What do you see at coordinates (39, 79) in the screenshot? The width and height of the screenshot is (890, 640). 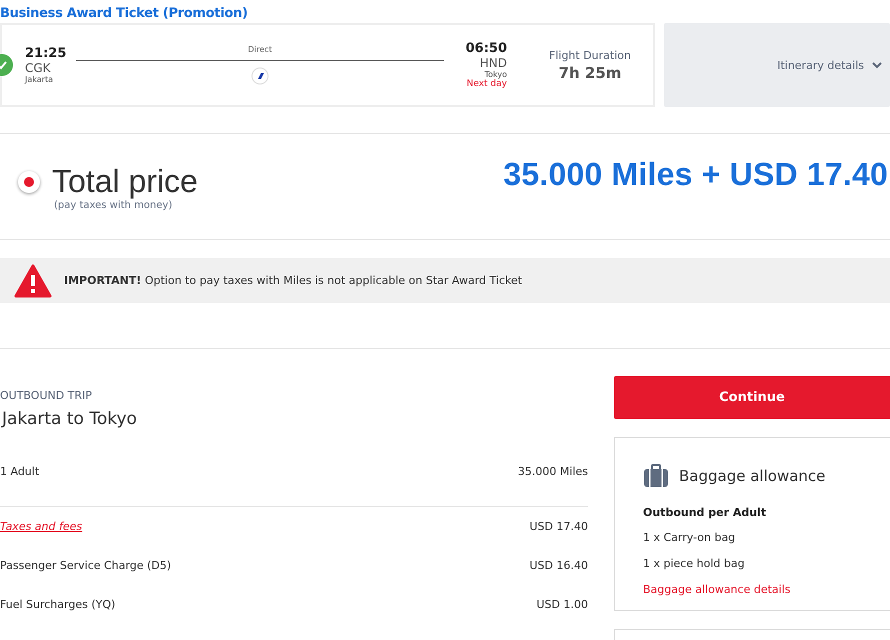 I see `departure-city: Jakarta` at bounding box center [39, 79].